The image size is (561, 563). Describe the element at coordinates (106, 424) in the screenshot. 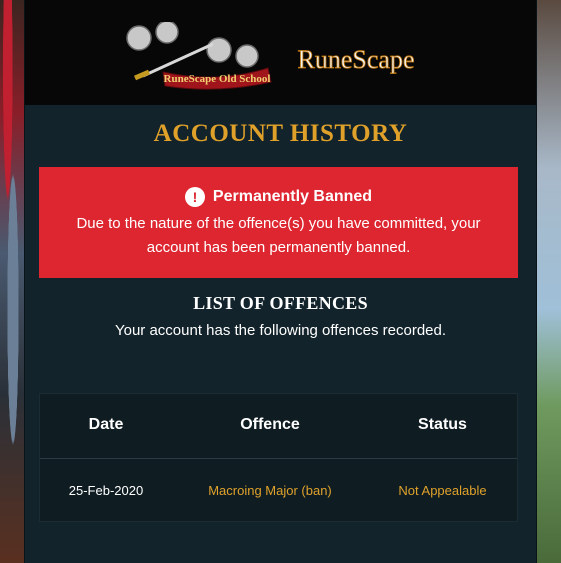

I see `column-header-date: Date` at that location.